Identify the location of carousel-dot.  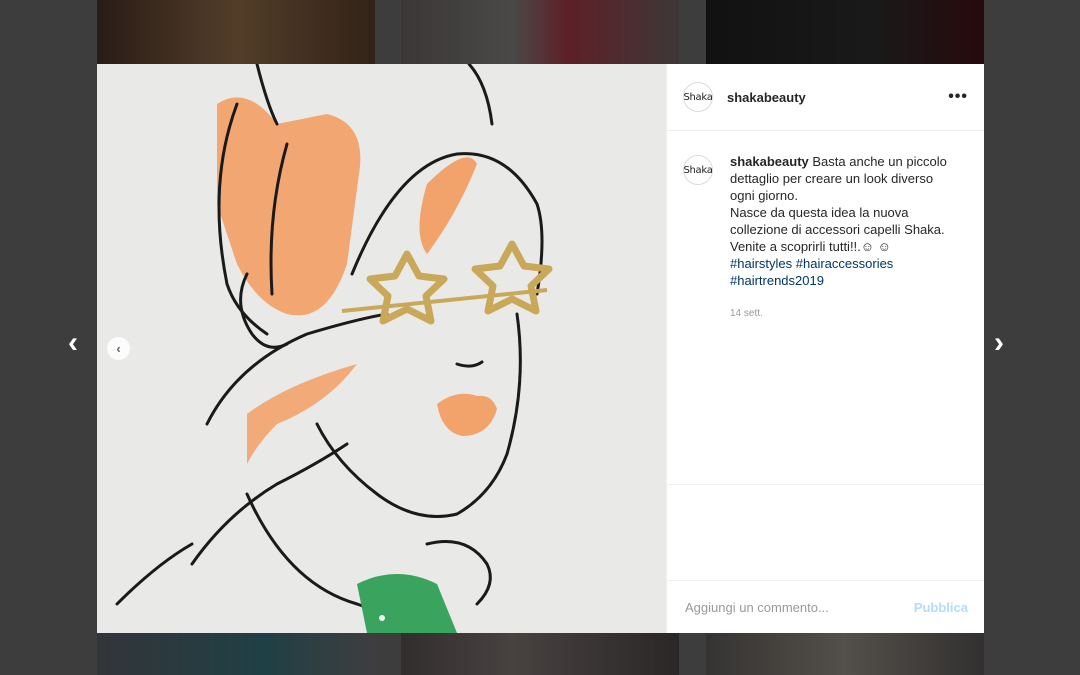
(381, 618).